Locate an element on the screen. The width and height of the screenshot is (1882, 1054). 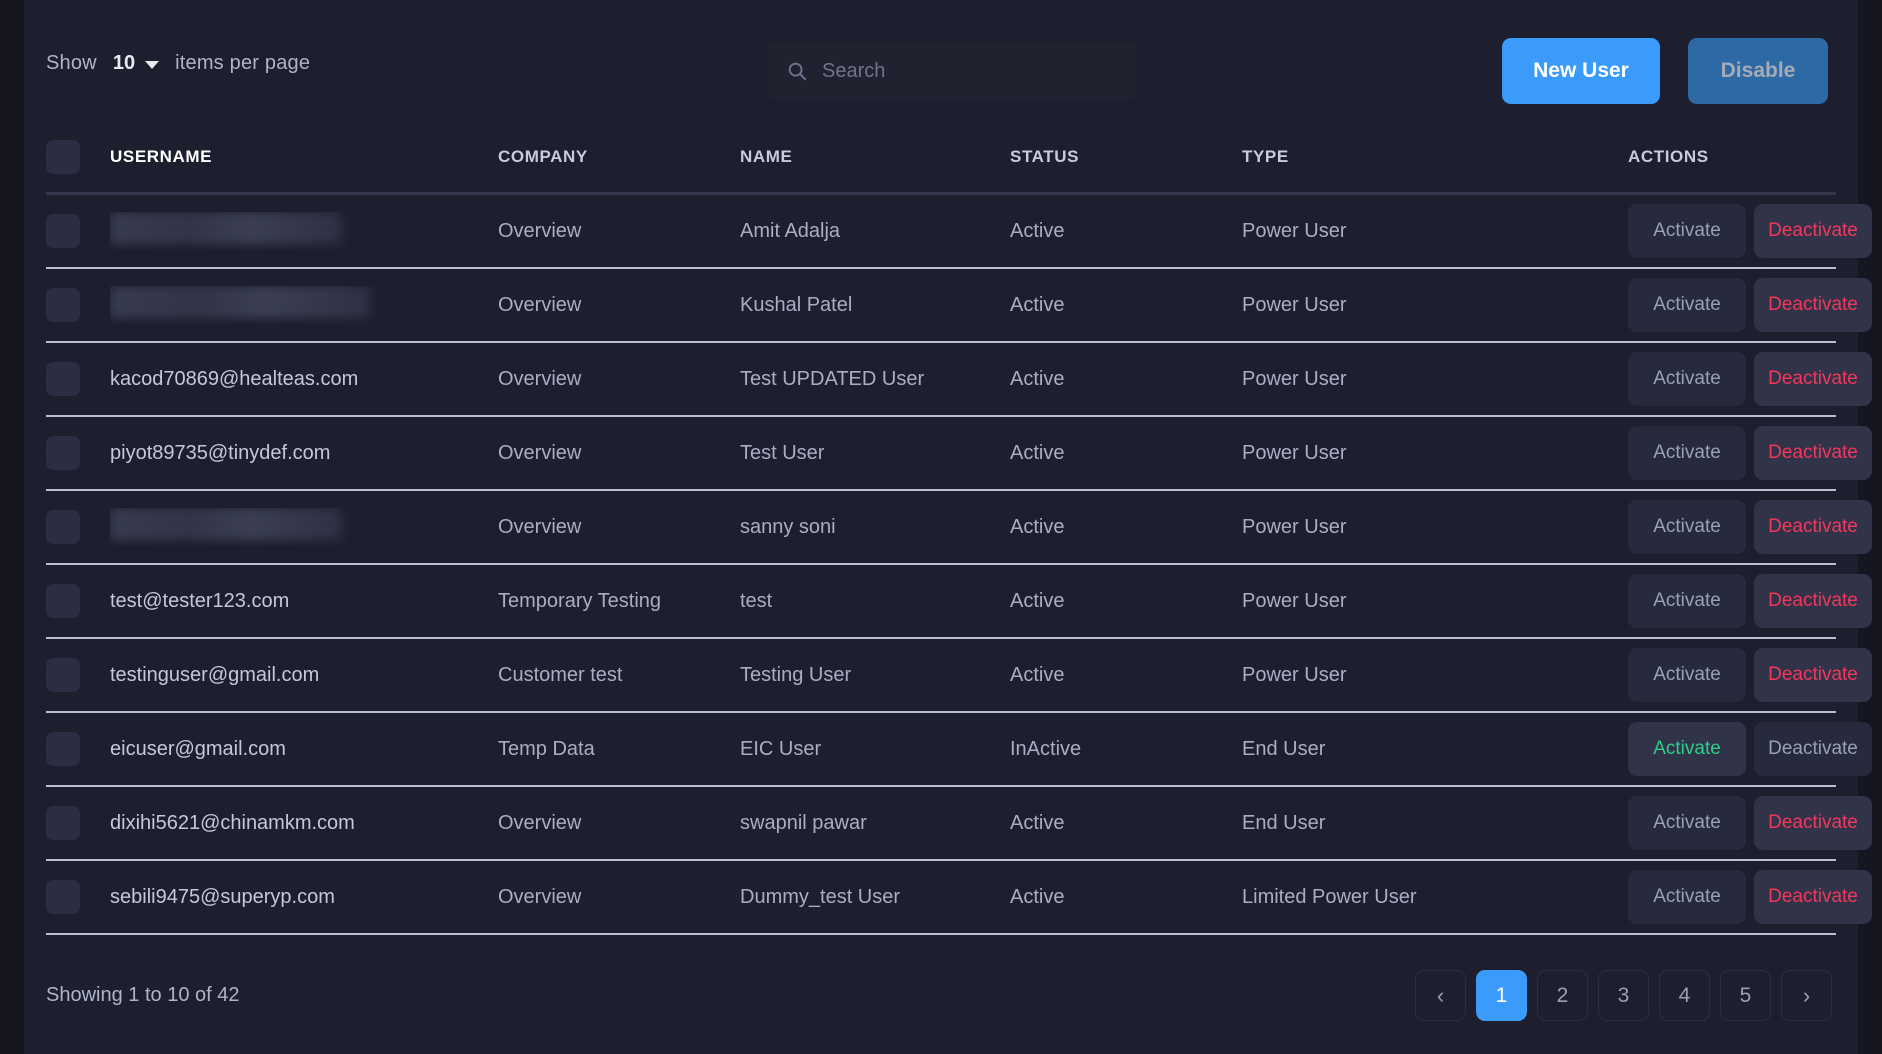
pagination: ‹ 1 2 3 4 5 › is located at coordinates (1623, 995).